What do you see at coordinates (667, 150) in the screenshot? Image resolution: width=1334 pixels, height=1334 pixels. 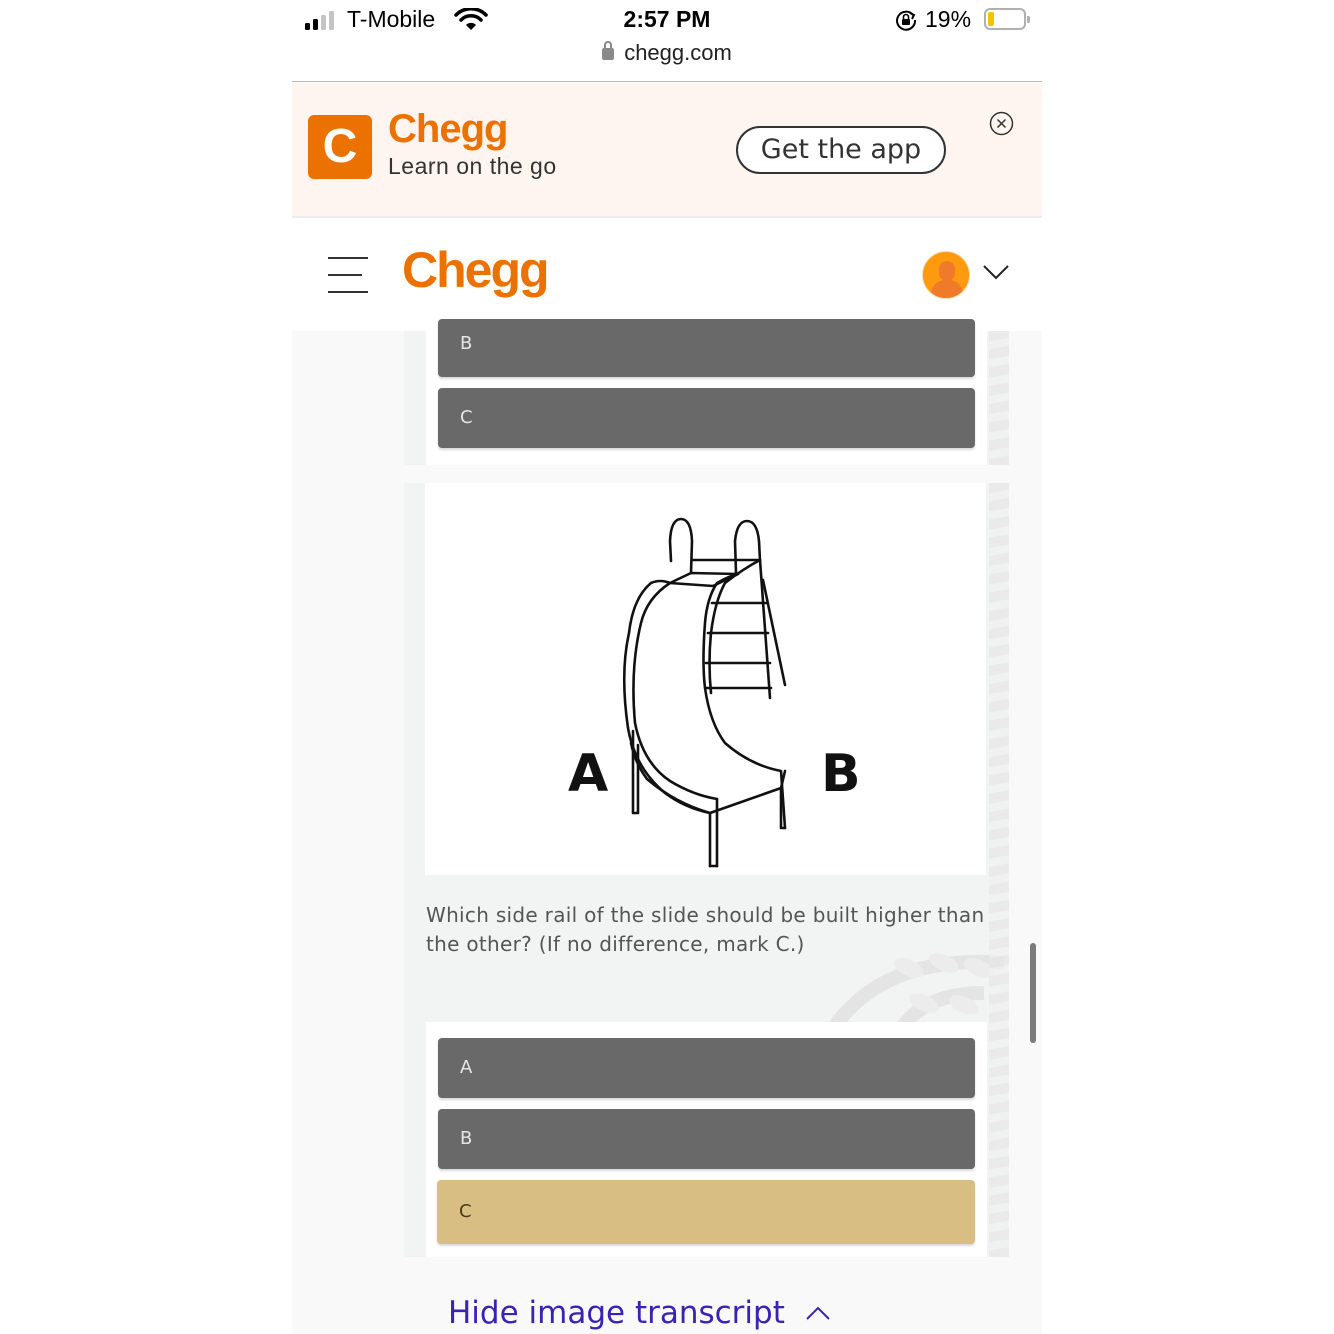 I see `app-install-banner: C Chegg Learn on the go Get the app` at bounding box center [667, 150].